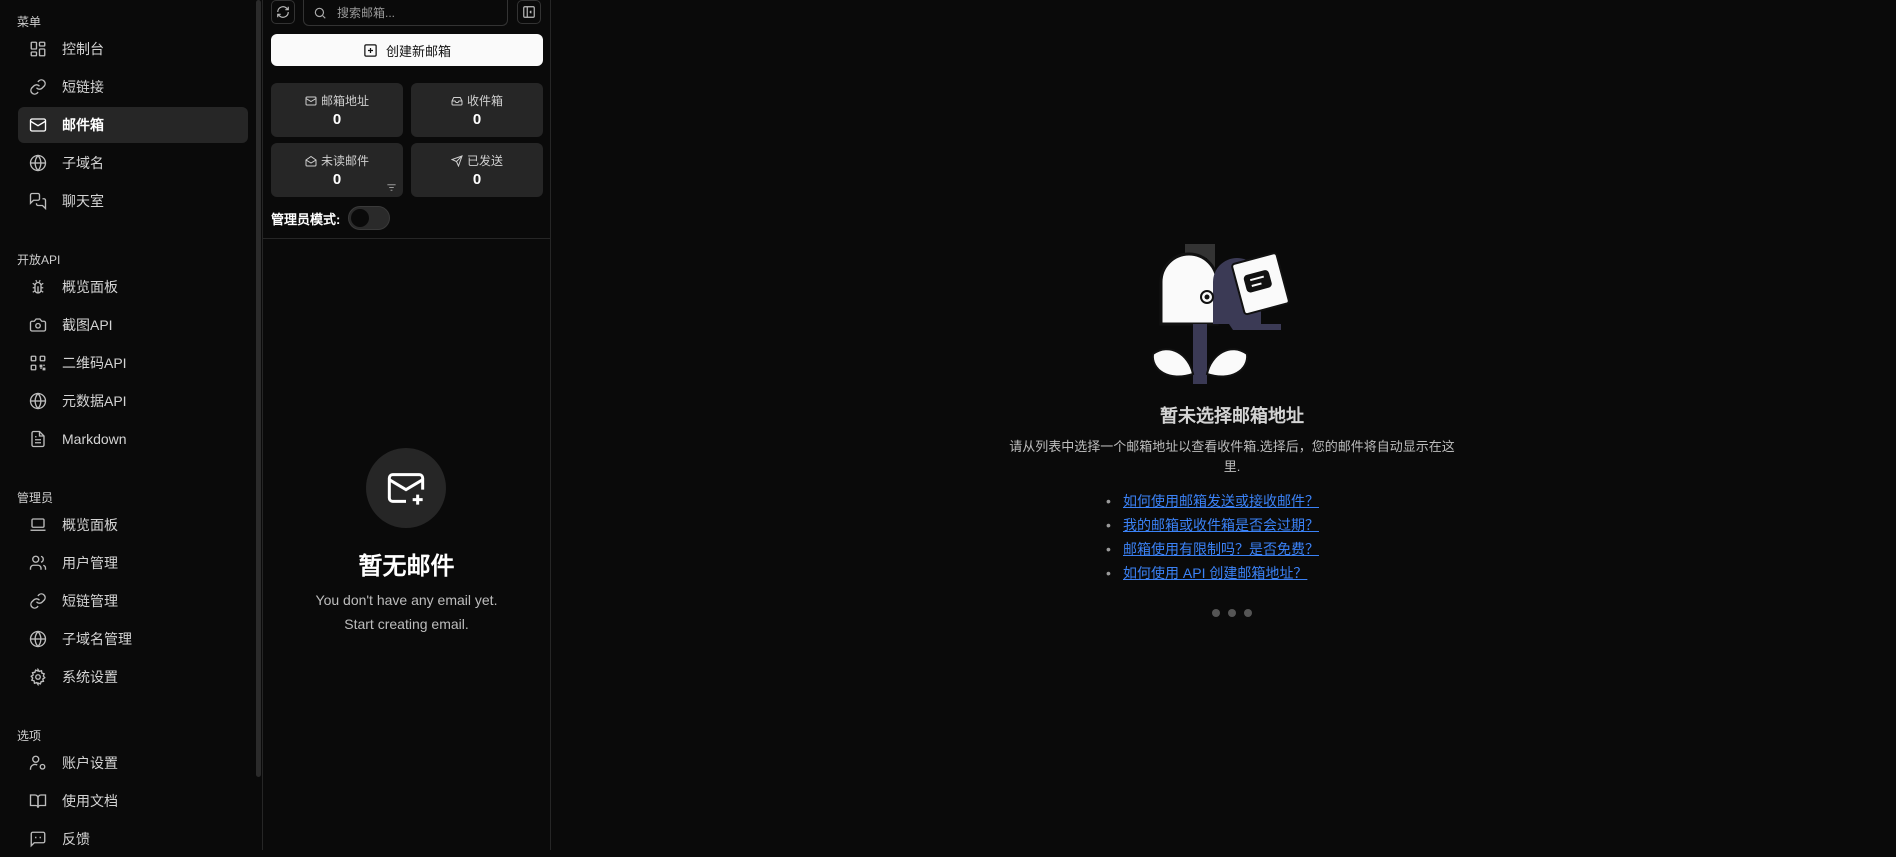  What do you see at coordinates (83, 201) in the screenshot?
I see `sidebar-item-label: 聊天室` at bounding box center [83, 201].